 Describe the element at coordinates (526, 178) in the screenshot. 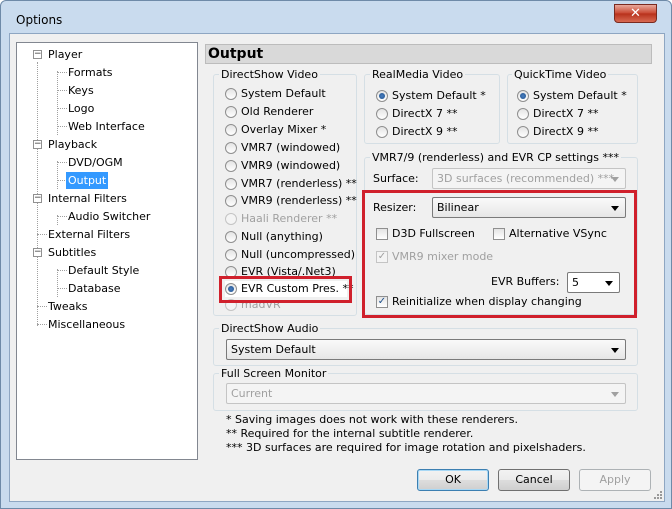

I see `surface-value: 3D surfaces (recommended) ***` at that location.